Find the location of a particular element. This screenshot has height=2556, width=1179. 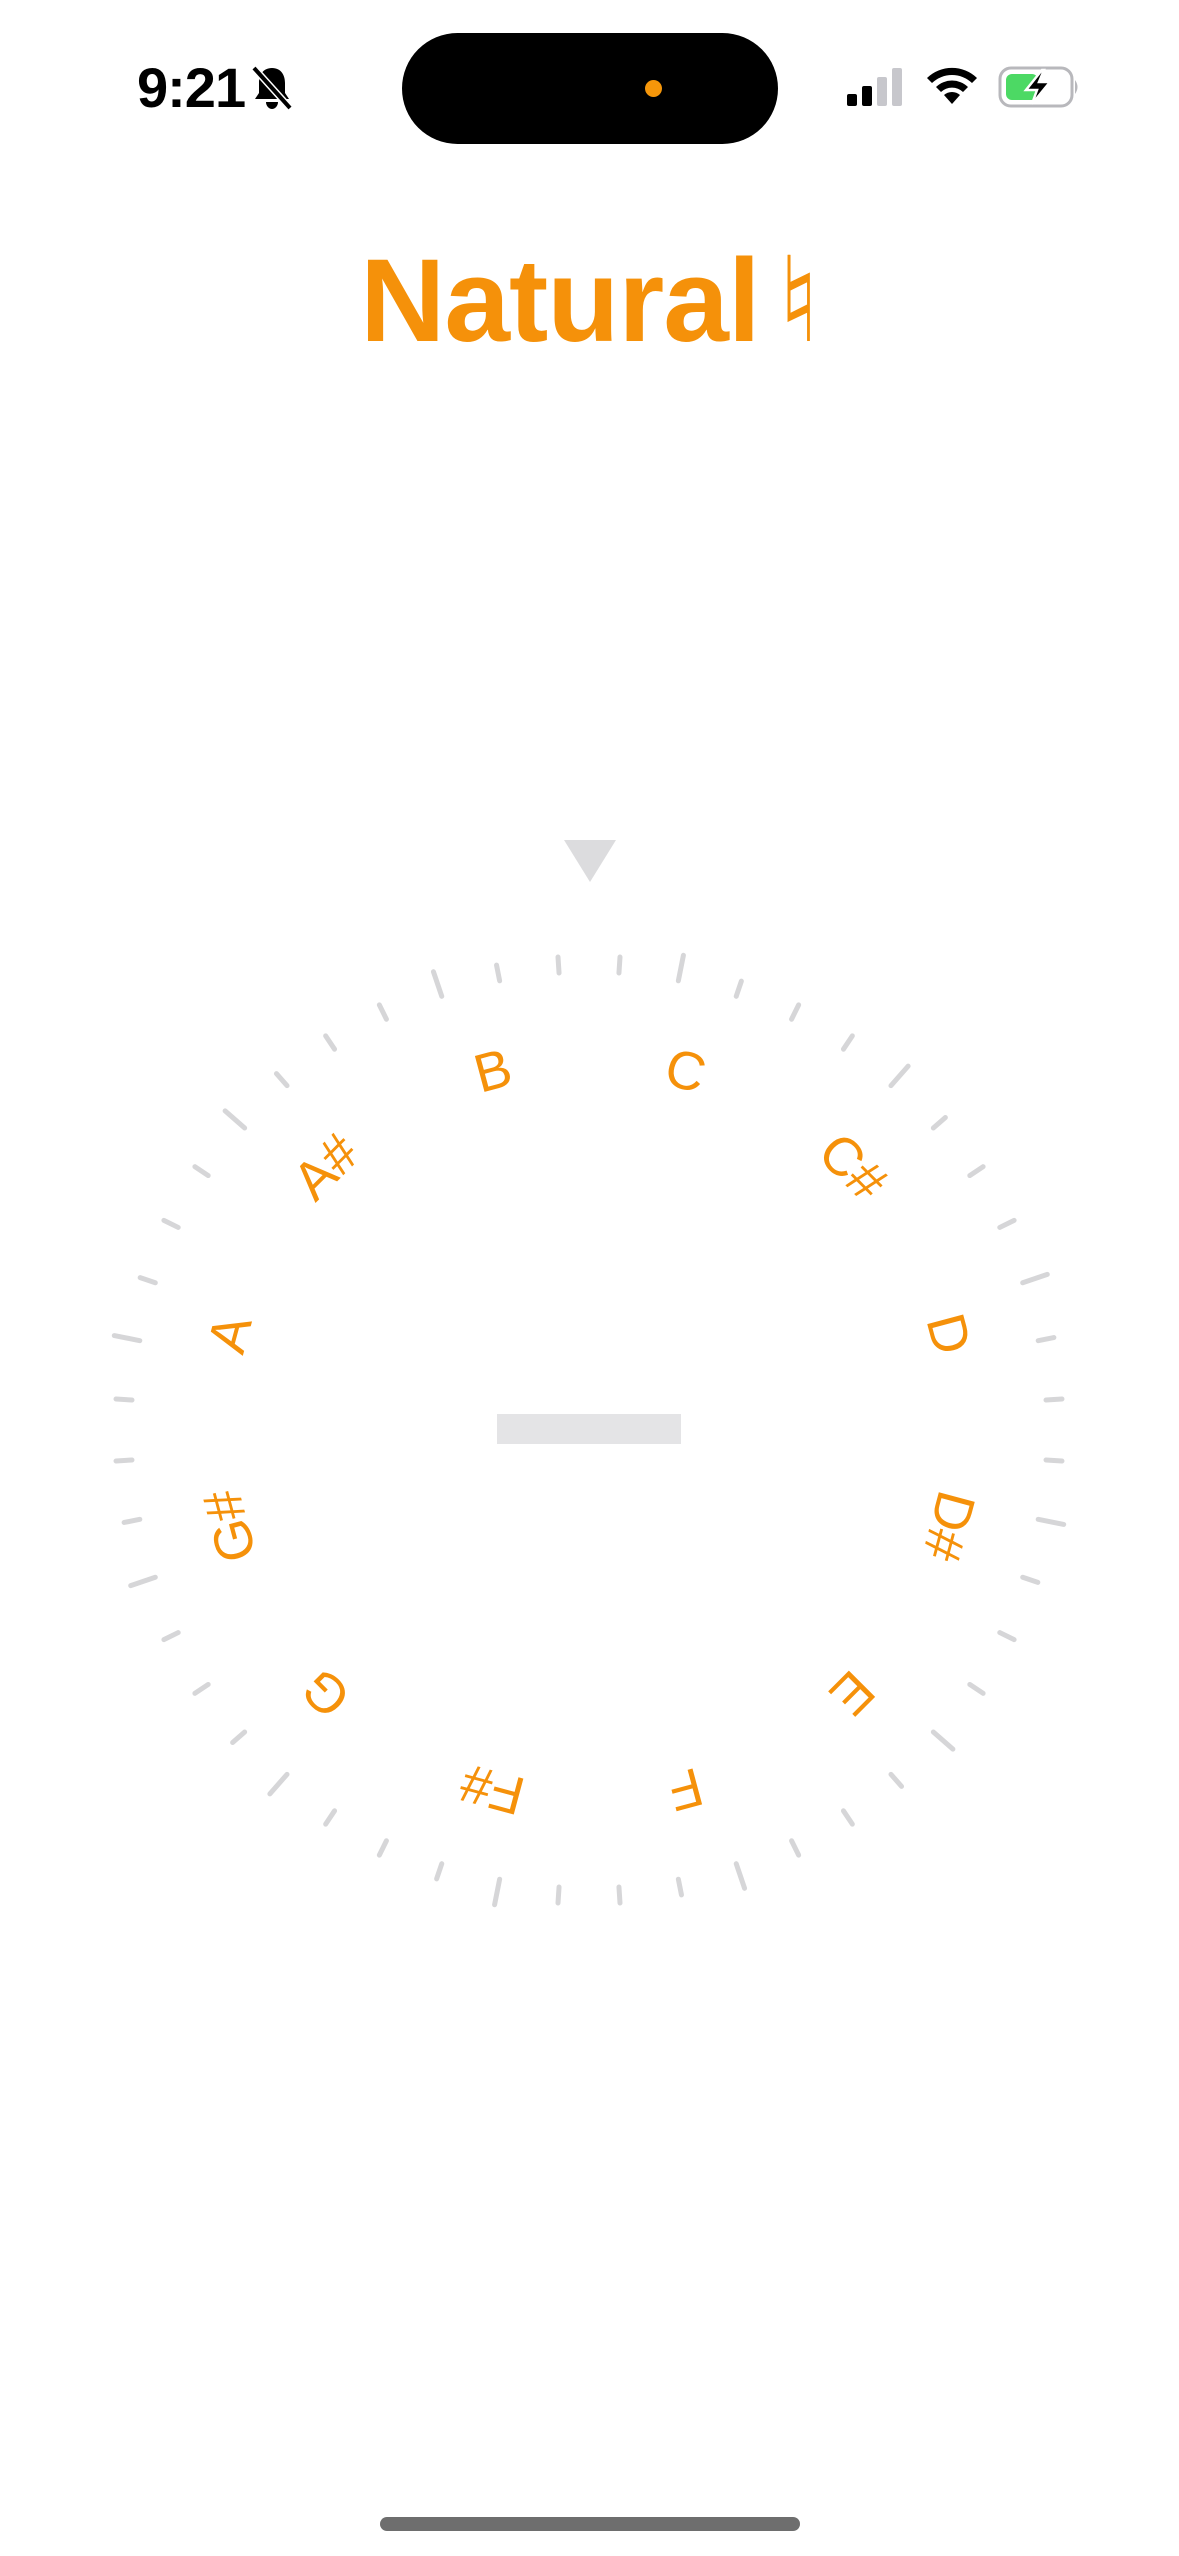

dynamic-island is located at coordinates (590, 88).